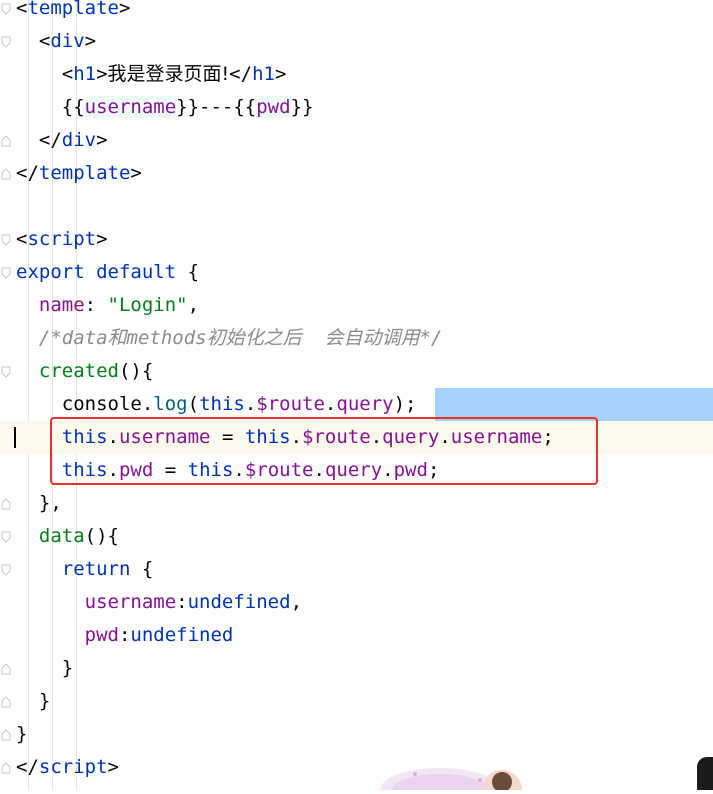 The width and height of the screenshot is (713, 794). I want to click on code-line: <script>, so click(356, 239).